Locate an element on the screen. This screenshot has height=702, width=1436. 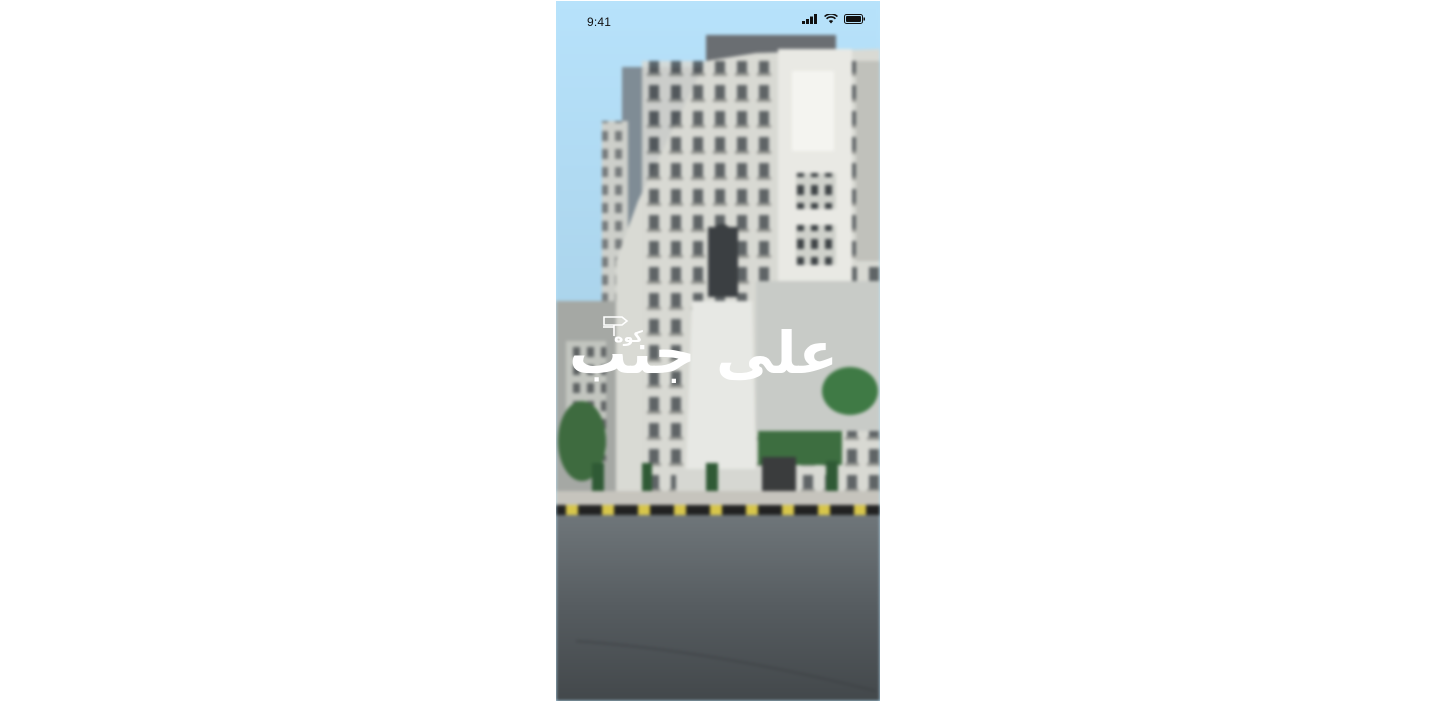
status-time: 9:41 is located at coordinates (599, 22).